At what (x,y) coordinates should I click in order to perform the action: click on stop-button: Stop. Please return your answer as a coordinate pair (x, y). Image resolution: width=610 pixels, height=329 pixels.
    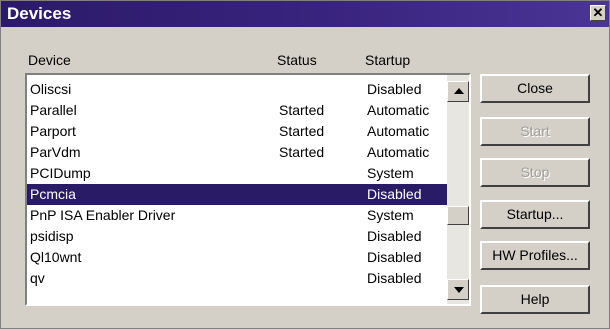
    Looking at the image, I should click on (535, 172).